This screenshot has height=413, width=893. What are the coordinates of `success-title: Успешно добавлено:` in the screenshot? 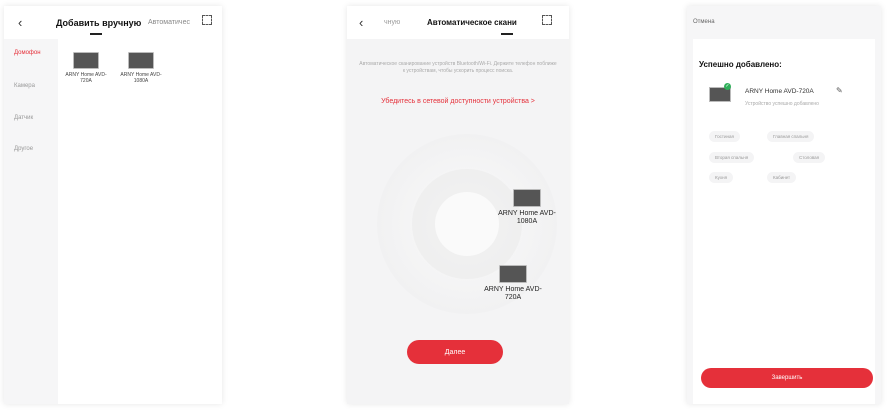 It's located at (740, 64).